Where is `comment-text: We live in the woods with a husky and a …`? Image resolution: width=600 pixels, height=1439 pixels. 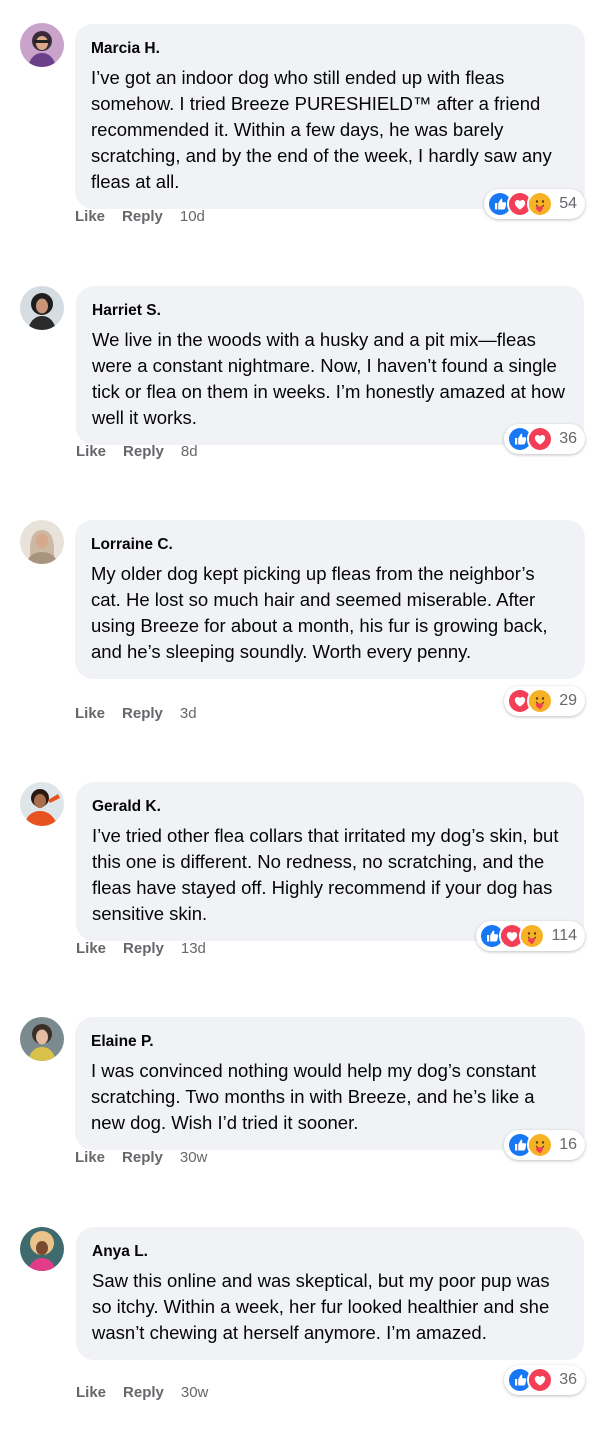 comment-text: We live in the woods with a husky and a … is located at coordinates (328, 378).